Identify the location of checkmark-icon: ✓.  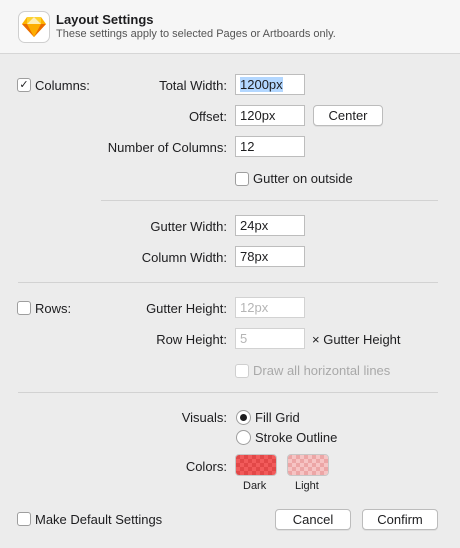
(24, 84).